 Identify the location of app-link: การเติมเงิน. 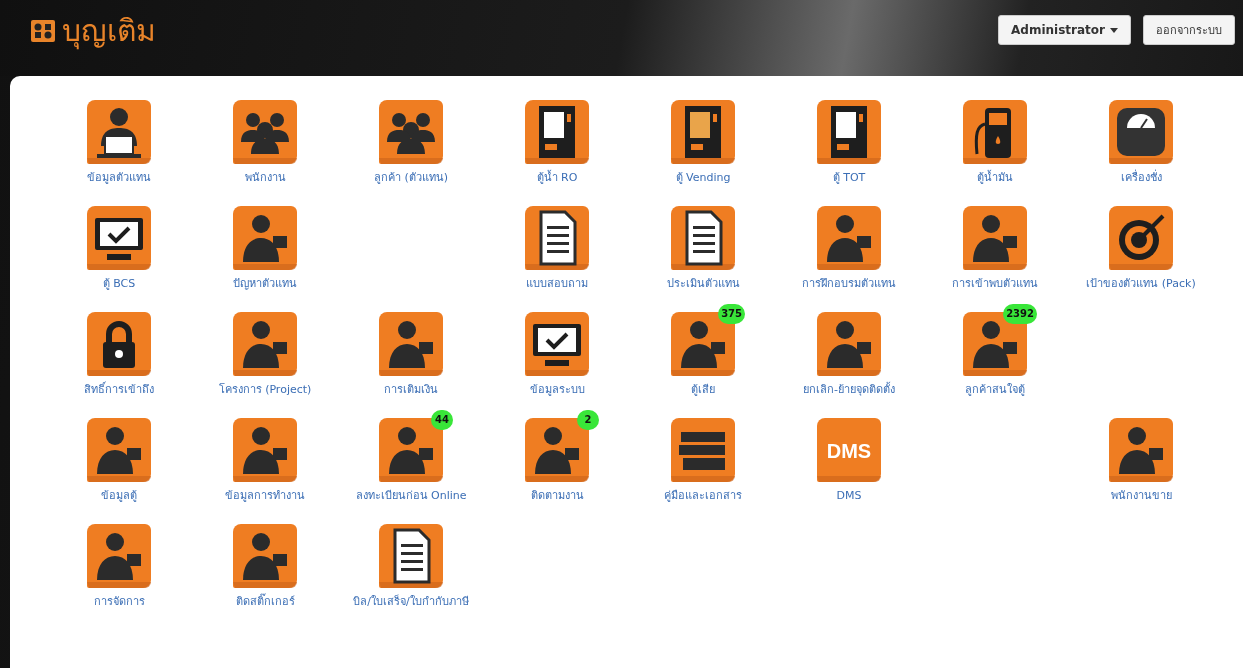
(411, 389).